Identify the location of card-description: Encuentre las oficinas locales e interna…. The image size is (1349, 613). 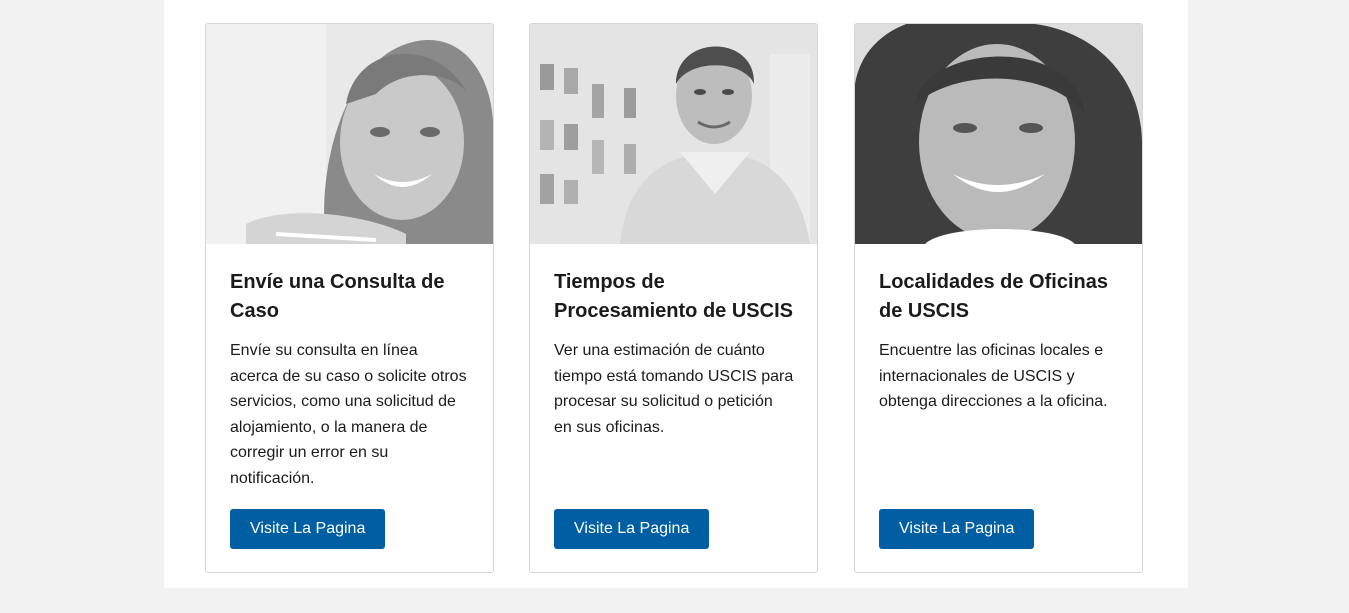
(993, 376).